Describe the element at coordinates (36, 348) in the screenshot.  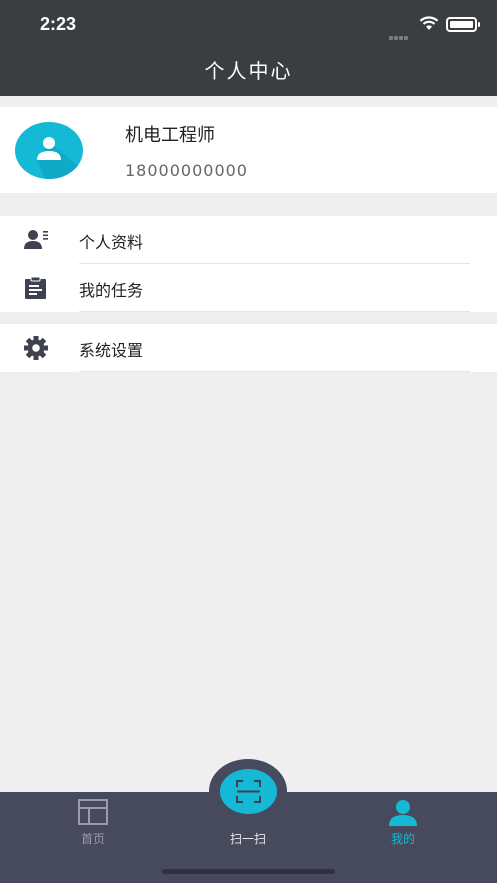
I see `gear-icon` at that location.